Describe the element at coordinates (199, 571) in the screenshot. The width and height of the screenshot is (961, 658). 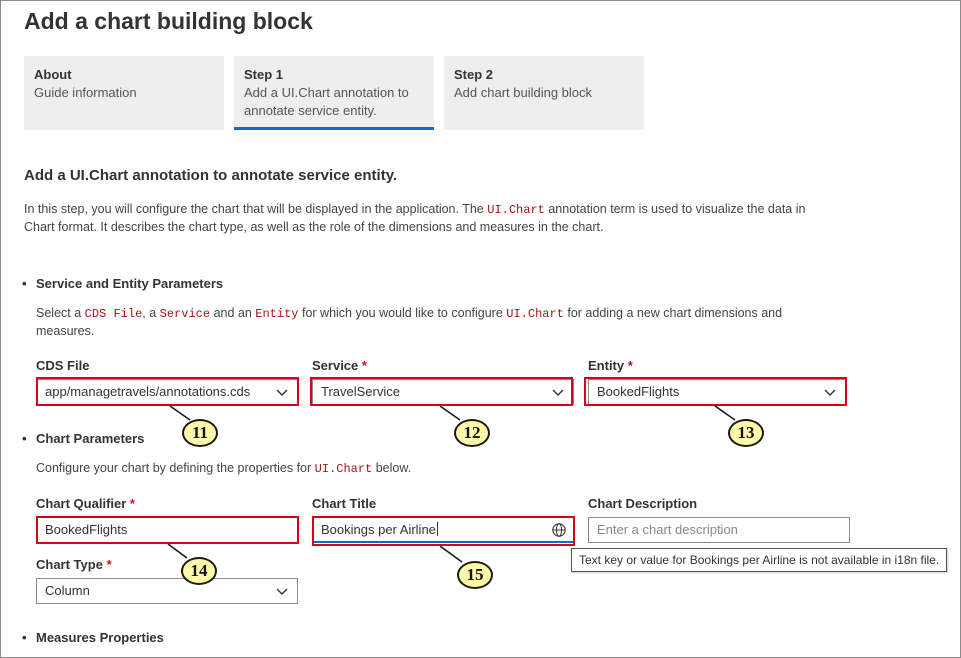
I see `callout-14: 14` at that location.